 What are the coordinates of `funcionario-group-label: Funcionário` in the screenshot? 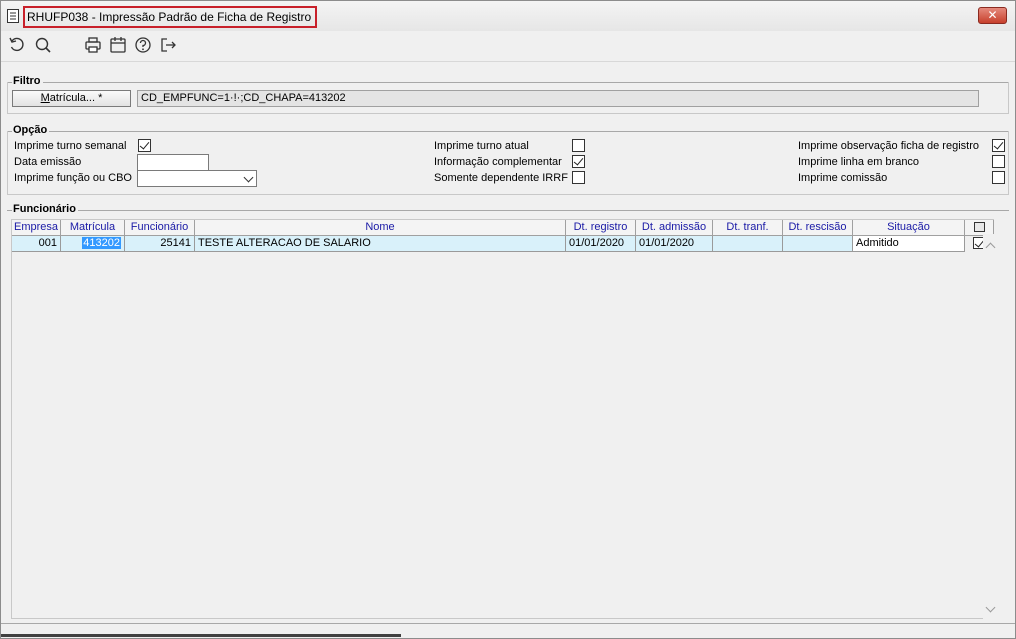 It's located at (45, 209).